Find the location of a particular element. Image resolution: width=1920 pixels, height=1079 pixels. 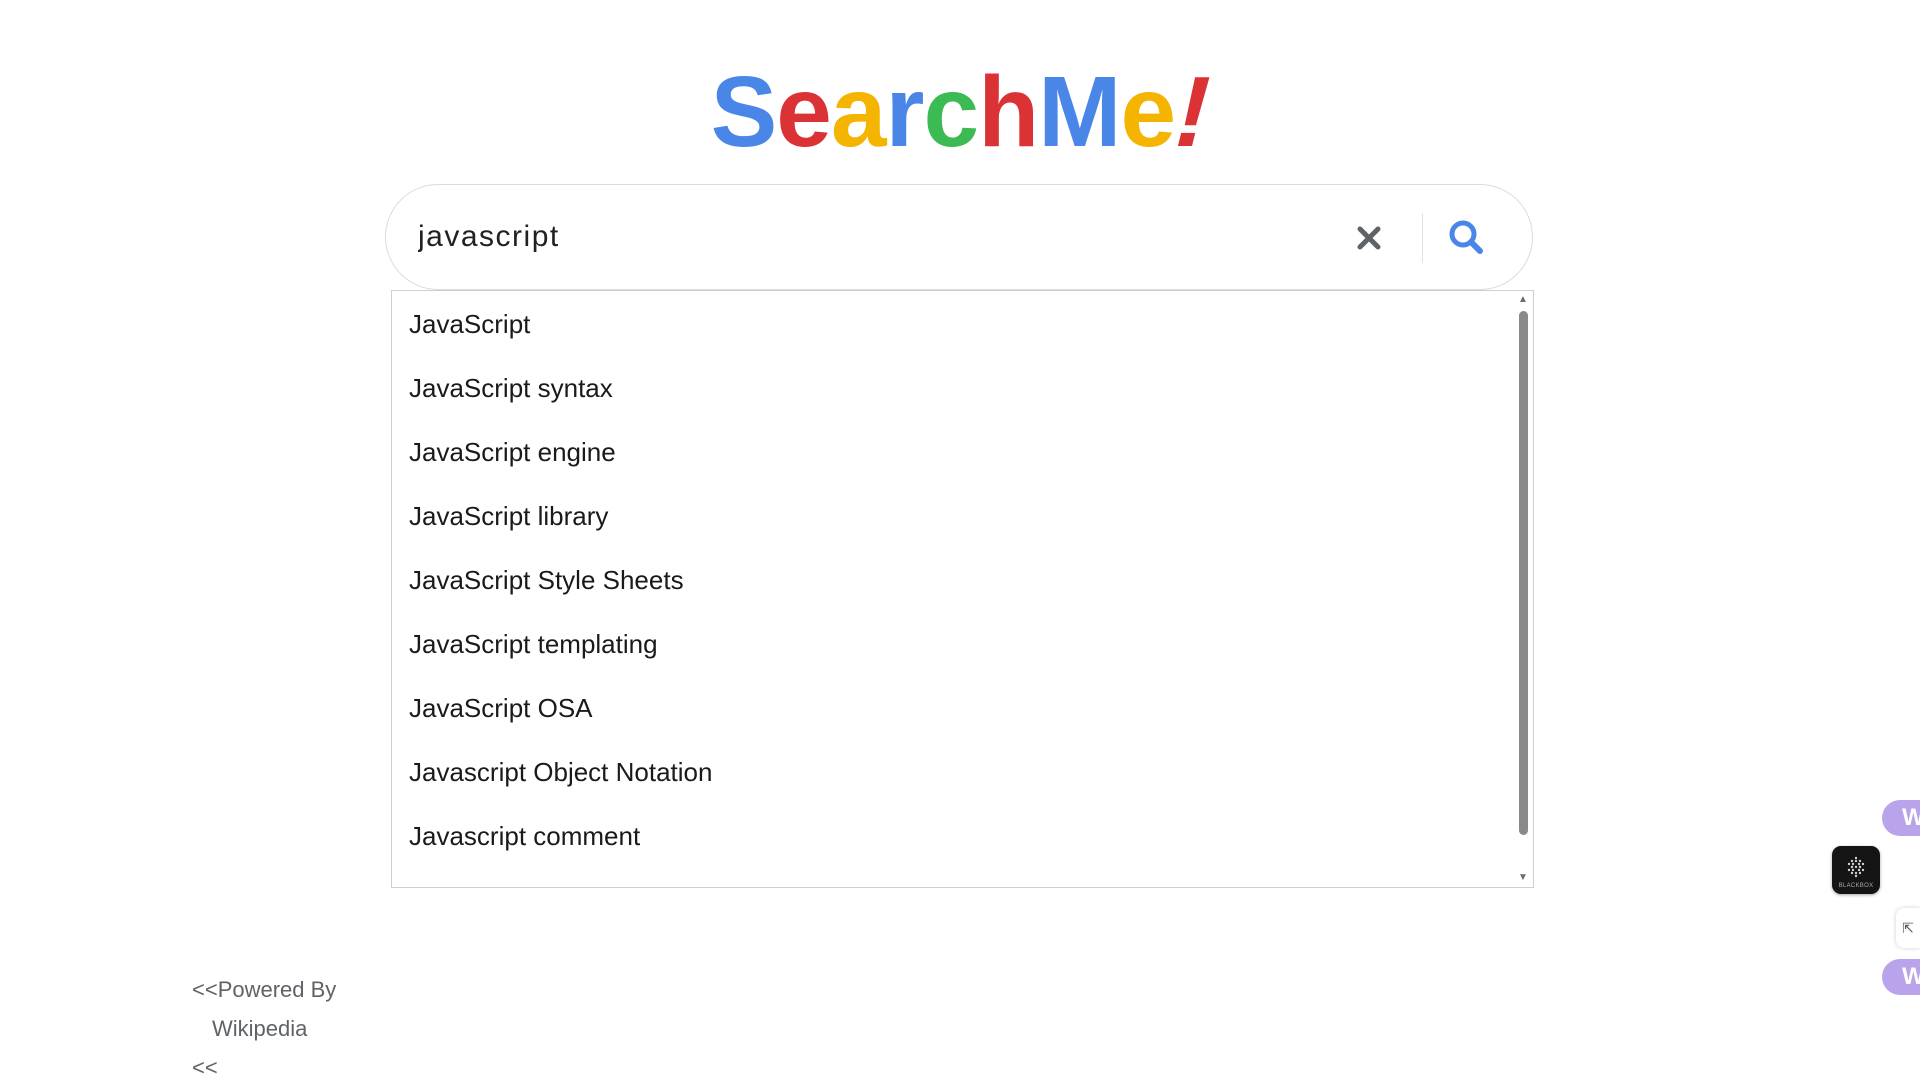

clear-search-button is located at coordinates (1369, 238).